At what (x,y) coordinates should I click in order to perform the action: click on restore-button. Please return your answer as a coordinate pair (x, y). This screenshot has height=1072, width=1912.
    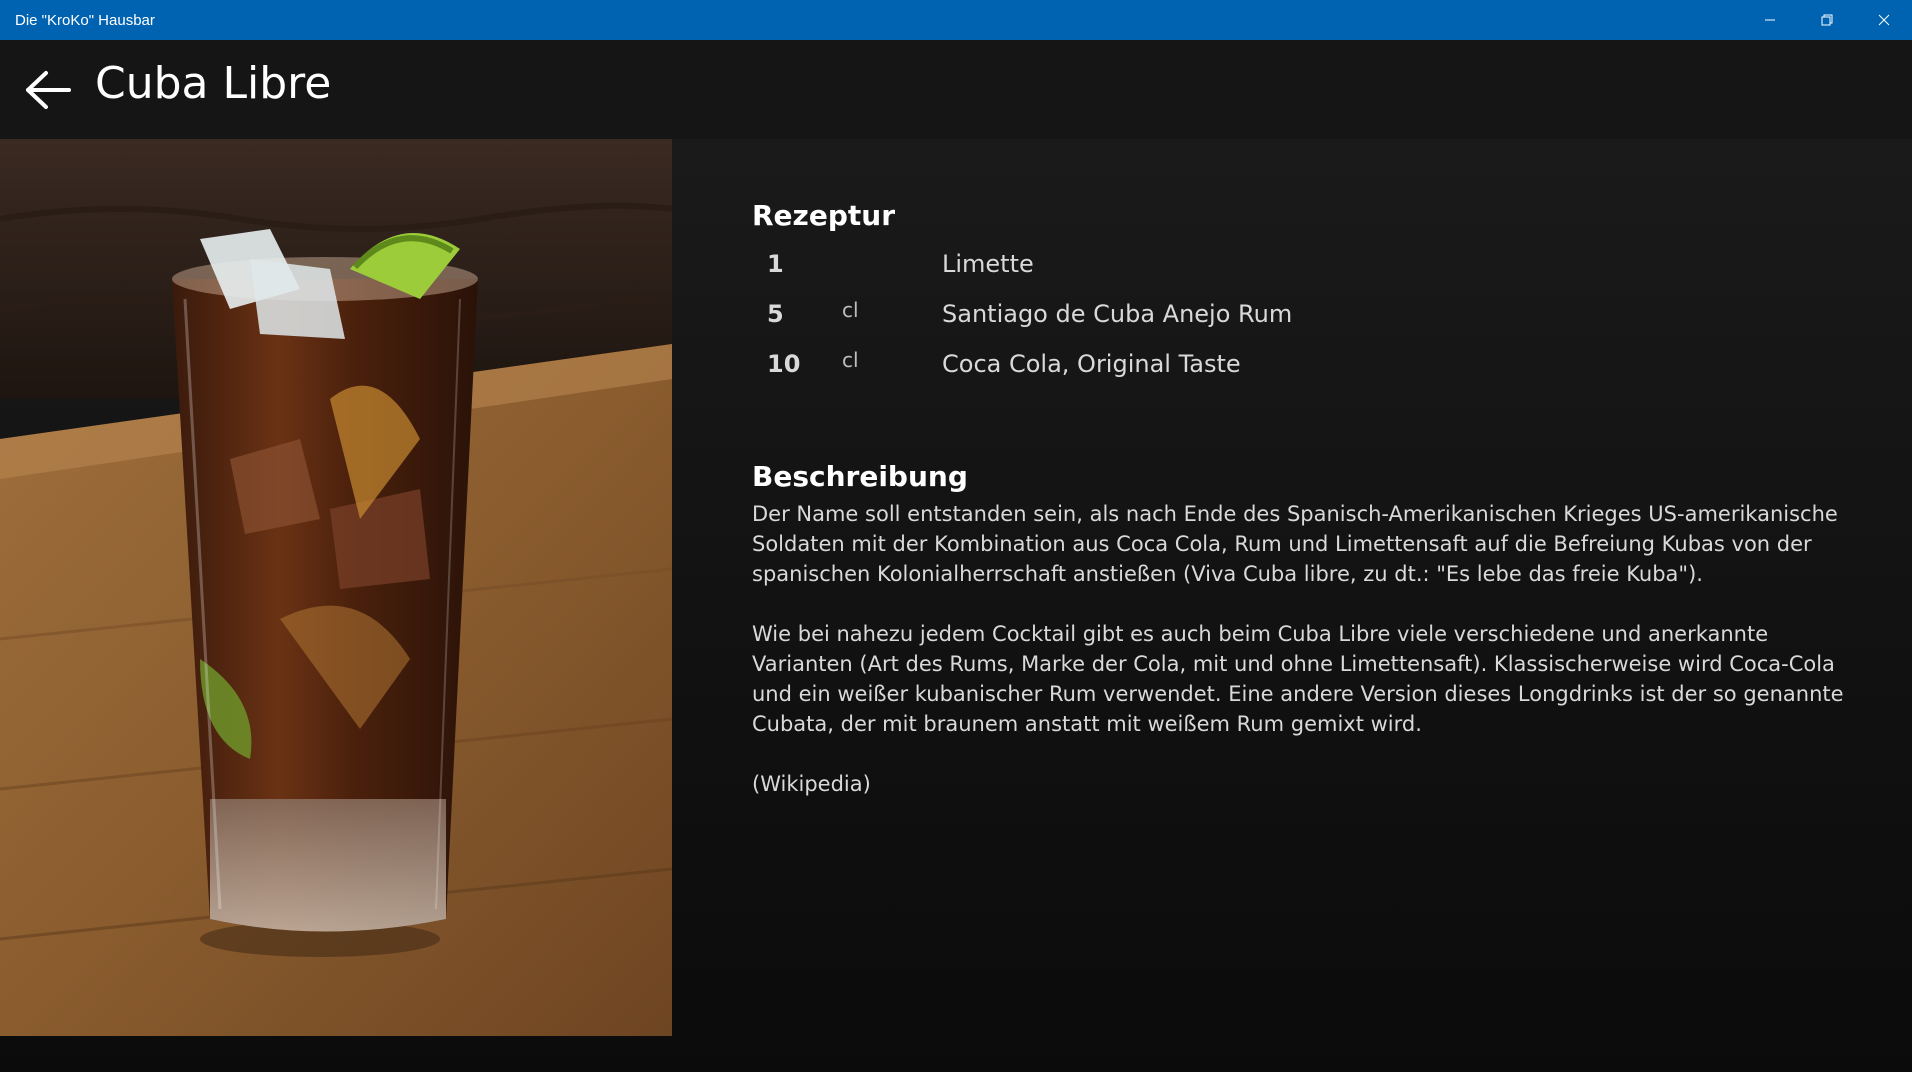
    Looking at the image, I should click on (1826, 20).